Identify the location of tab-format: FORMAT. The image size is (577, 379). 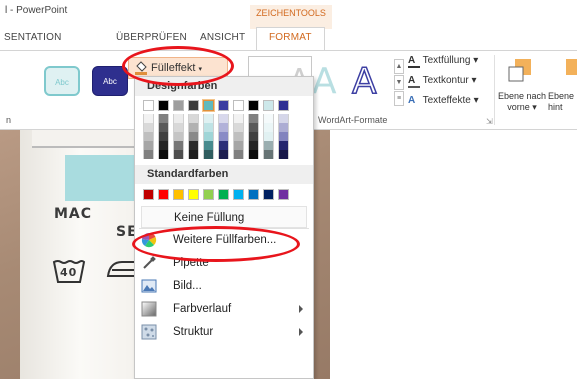
(290, 38).